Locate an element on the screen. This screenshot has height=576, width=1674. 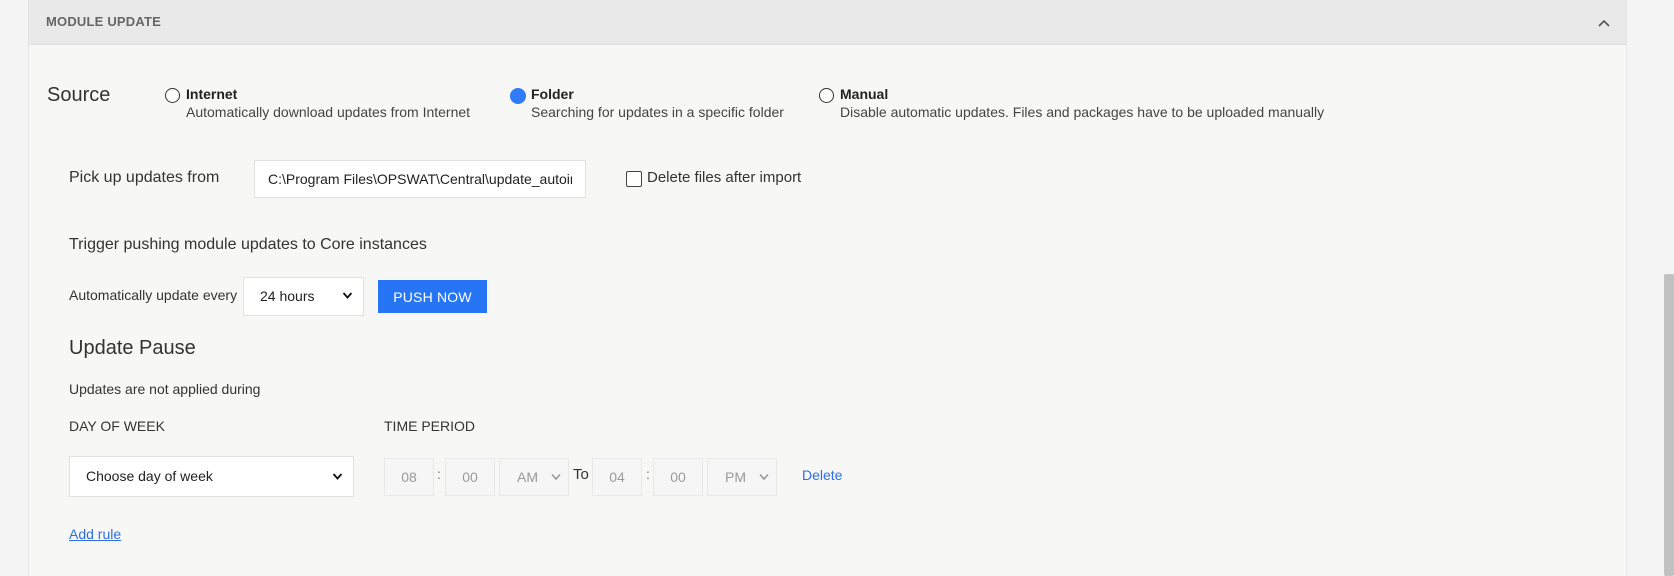
to-ampm-value: PM is located at coordinates (735, 477).